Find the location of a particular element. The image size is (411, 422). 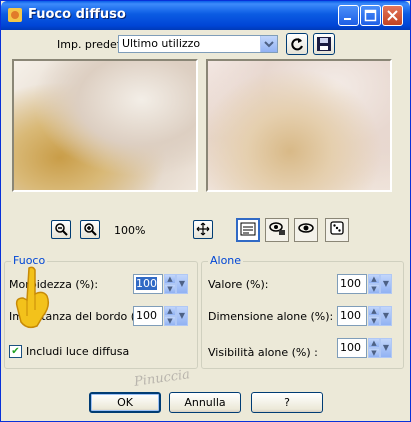

watermark: Pinuccia is located at coordinates (162, 378).